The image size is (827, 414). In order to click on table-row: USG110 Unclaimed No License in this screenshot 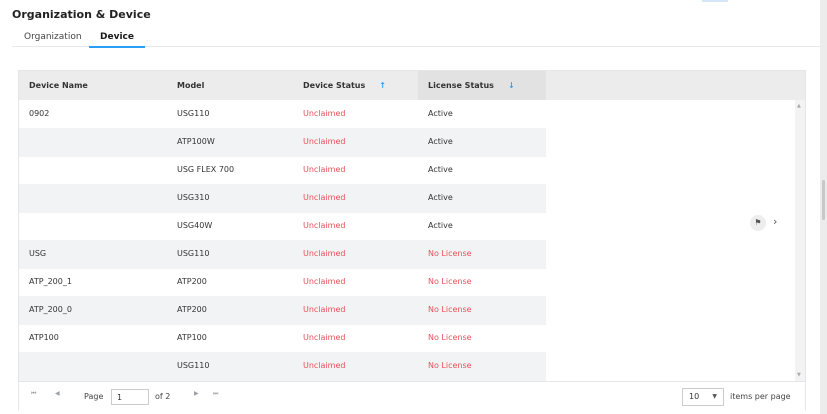, I will do `click(407, 366)`.